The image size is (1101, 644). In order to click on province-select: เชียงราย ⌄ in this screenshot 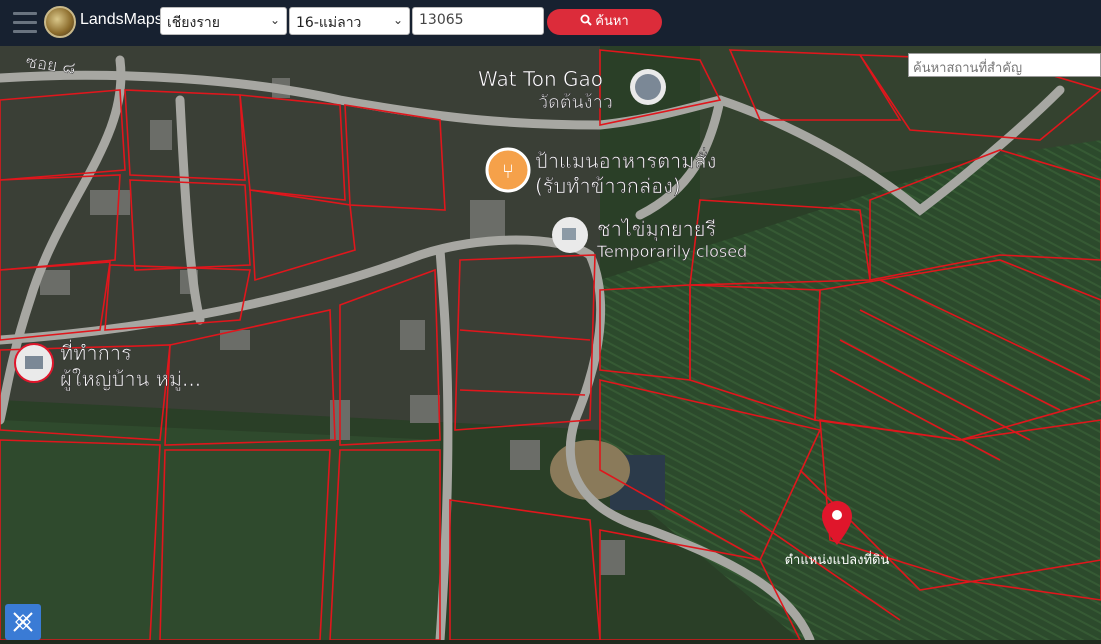, I will do `click(223, 21)`.